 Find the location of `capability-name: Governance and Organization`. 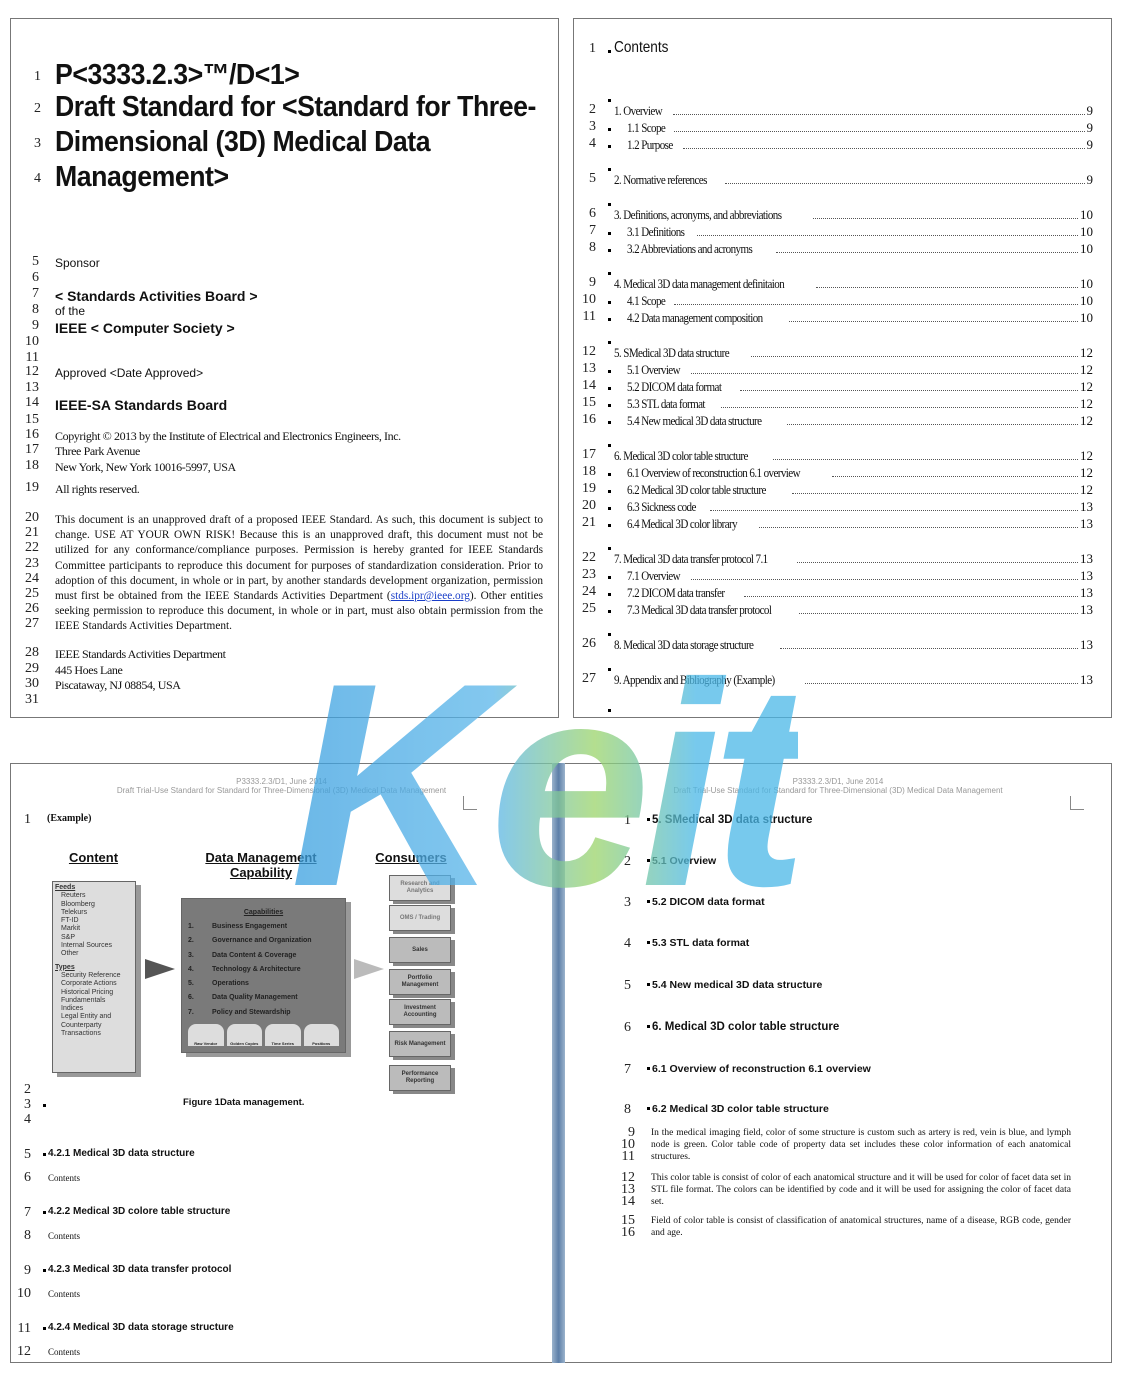

capability-name: Governance and Organization is located at coordinates (262, 941).